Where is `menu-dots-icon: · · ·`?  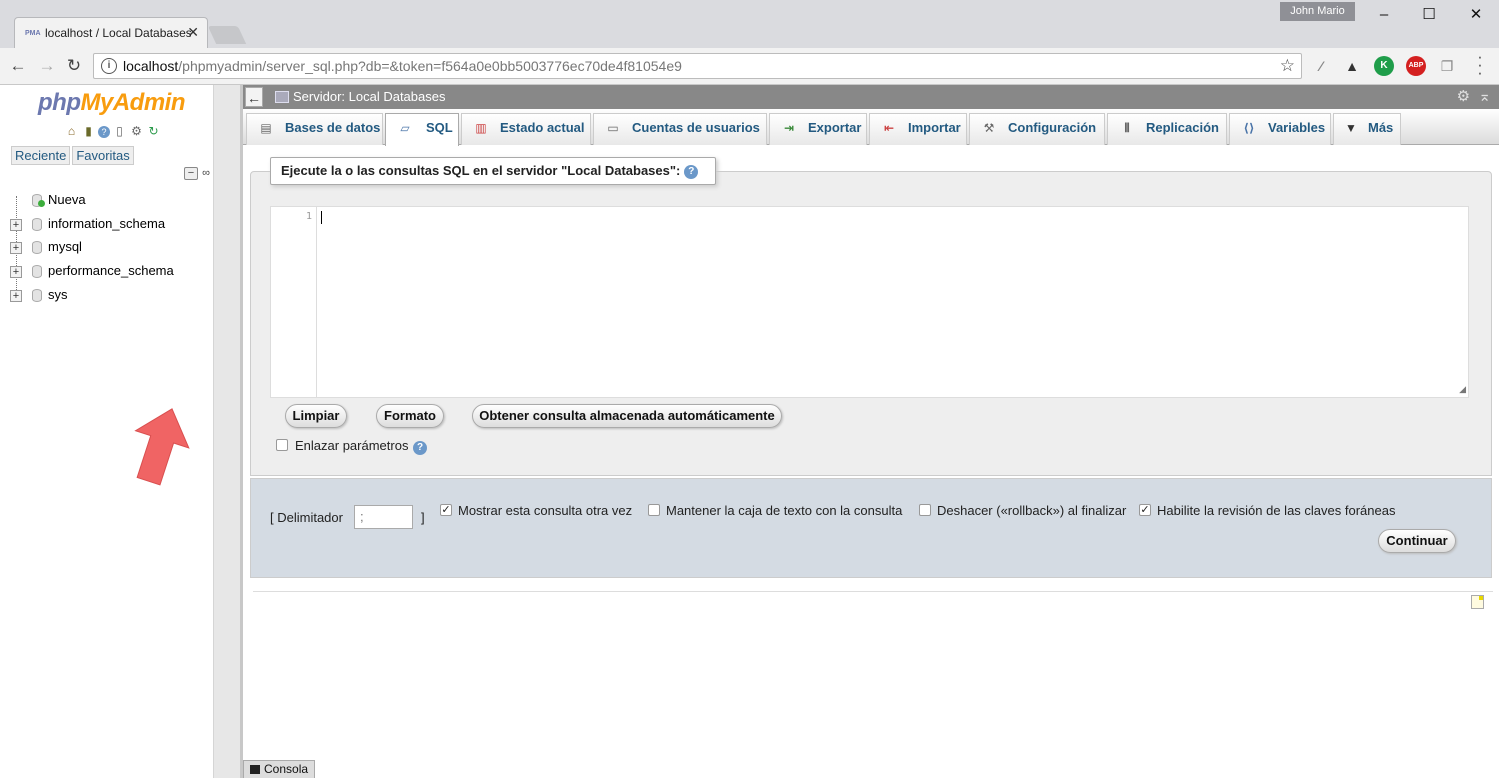
menu-dots-icon: · · · is located at coordinates (1480, 64).